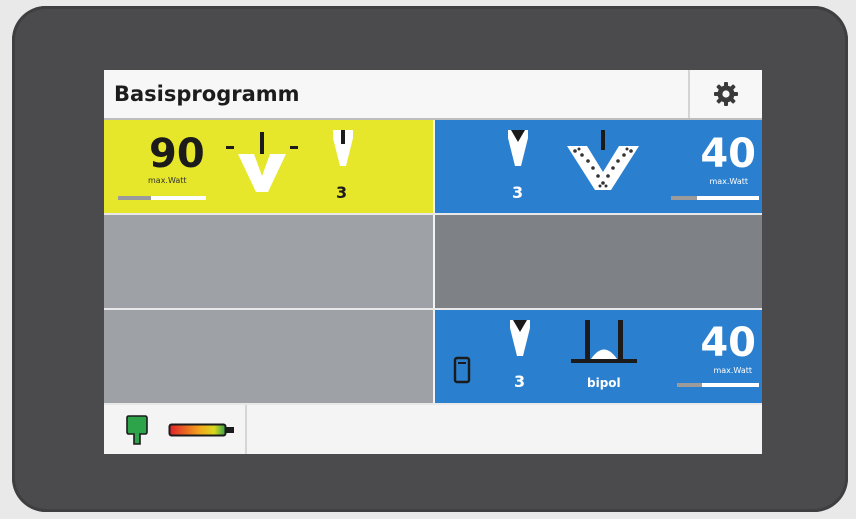 This screenshot has height=519, width=856. What do you see at coordinates (207, 94) in the screenshot?
I see `program-title: Basisprogramm` at bounding box center [207, 94].